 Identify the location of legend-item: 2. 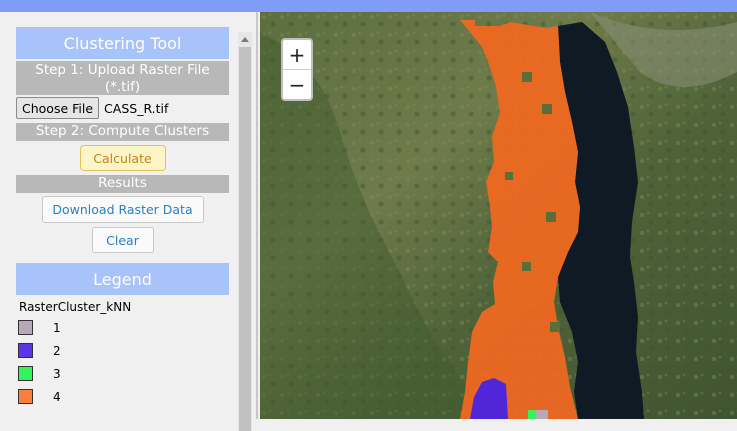
(39, 350).